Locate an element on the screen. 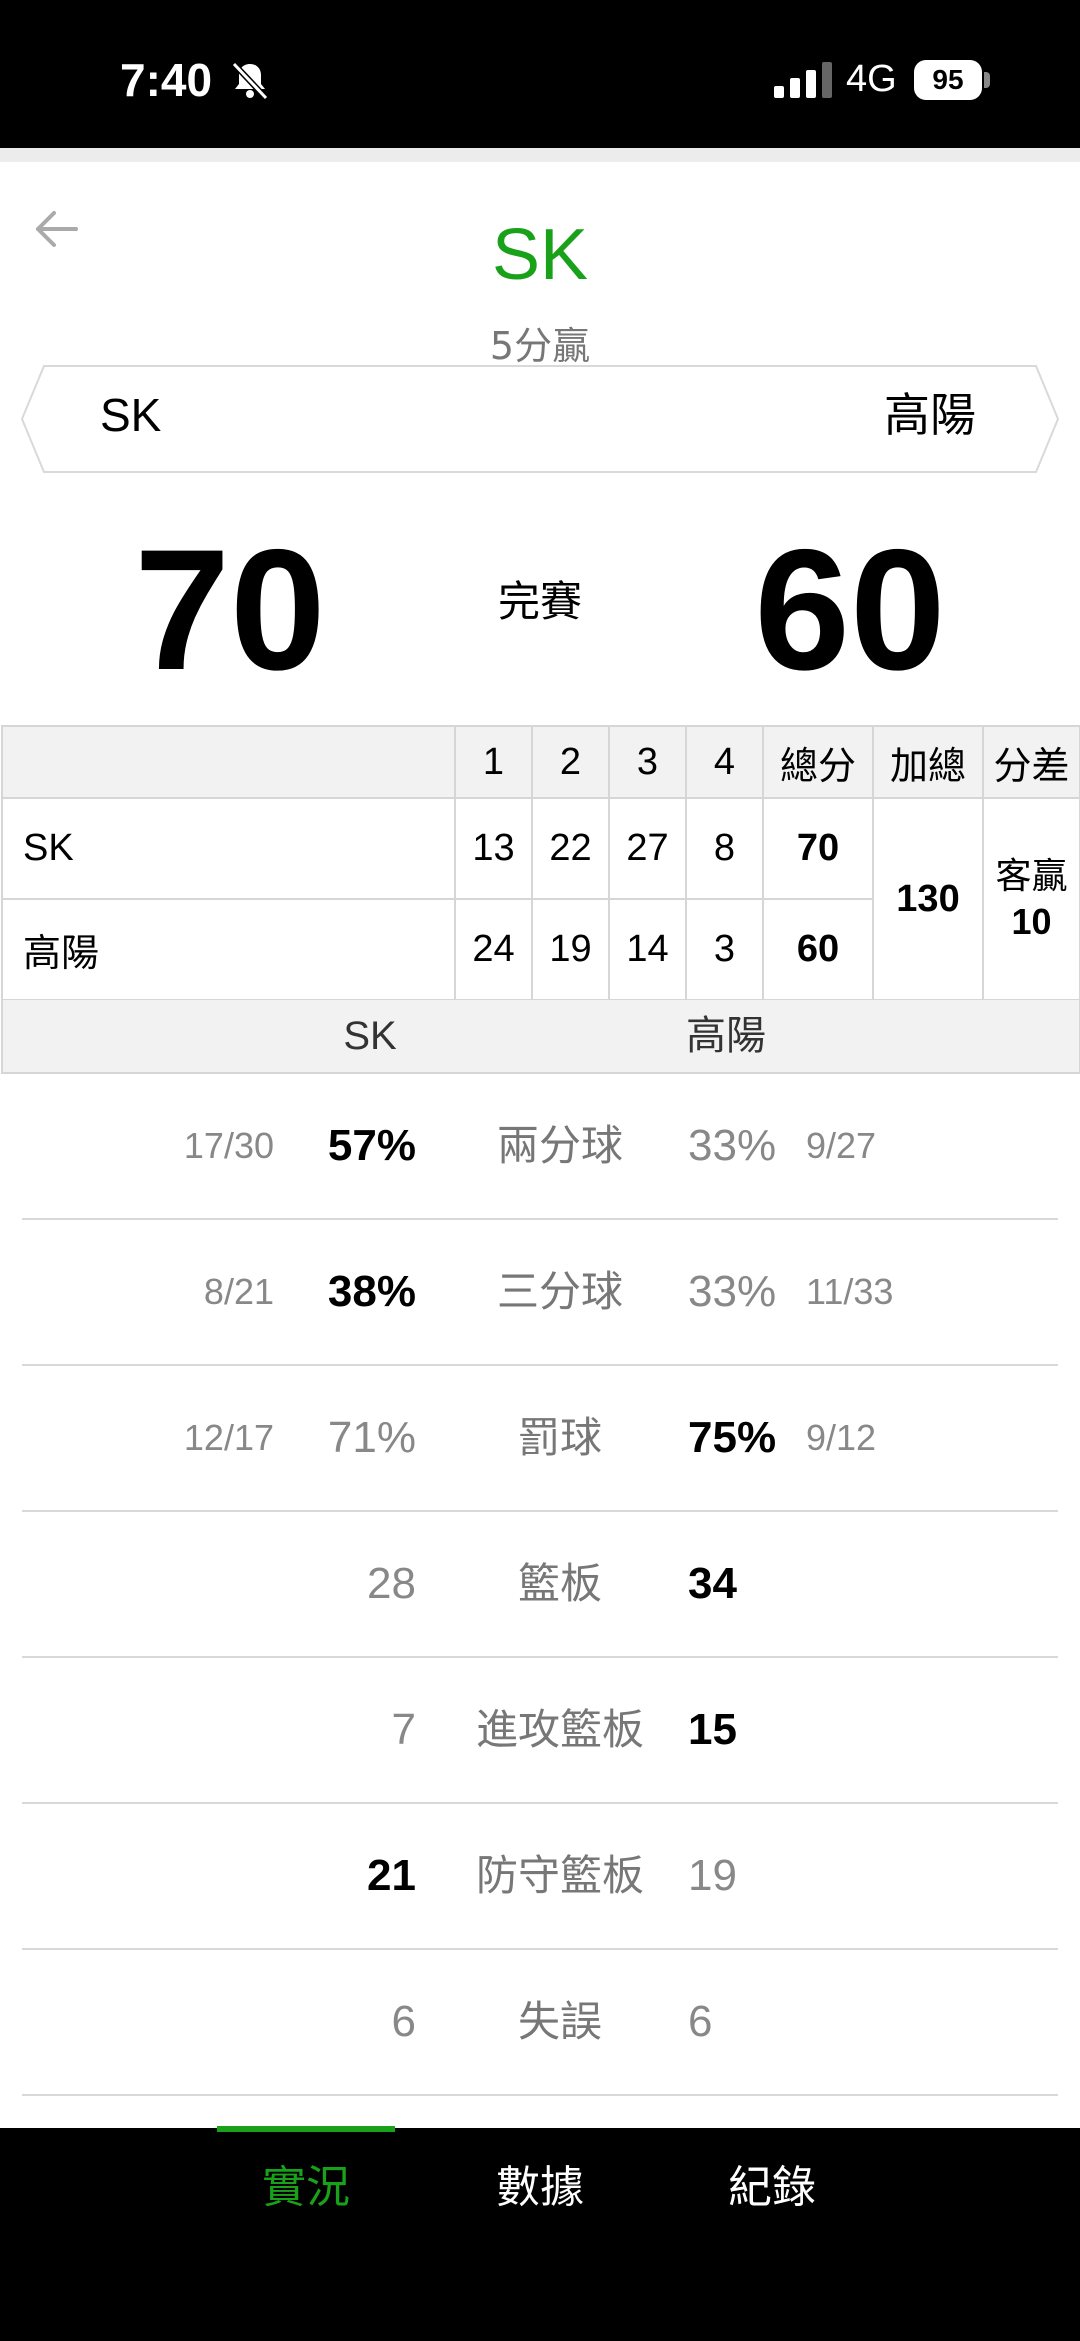 The width and height of the screenshot is (1080, 2341). away-value: 15 is located at coordinates (712, 1729).